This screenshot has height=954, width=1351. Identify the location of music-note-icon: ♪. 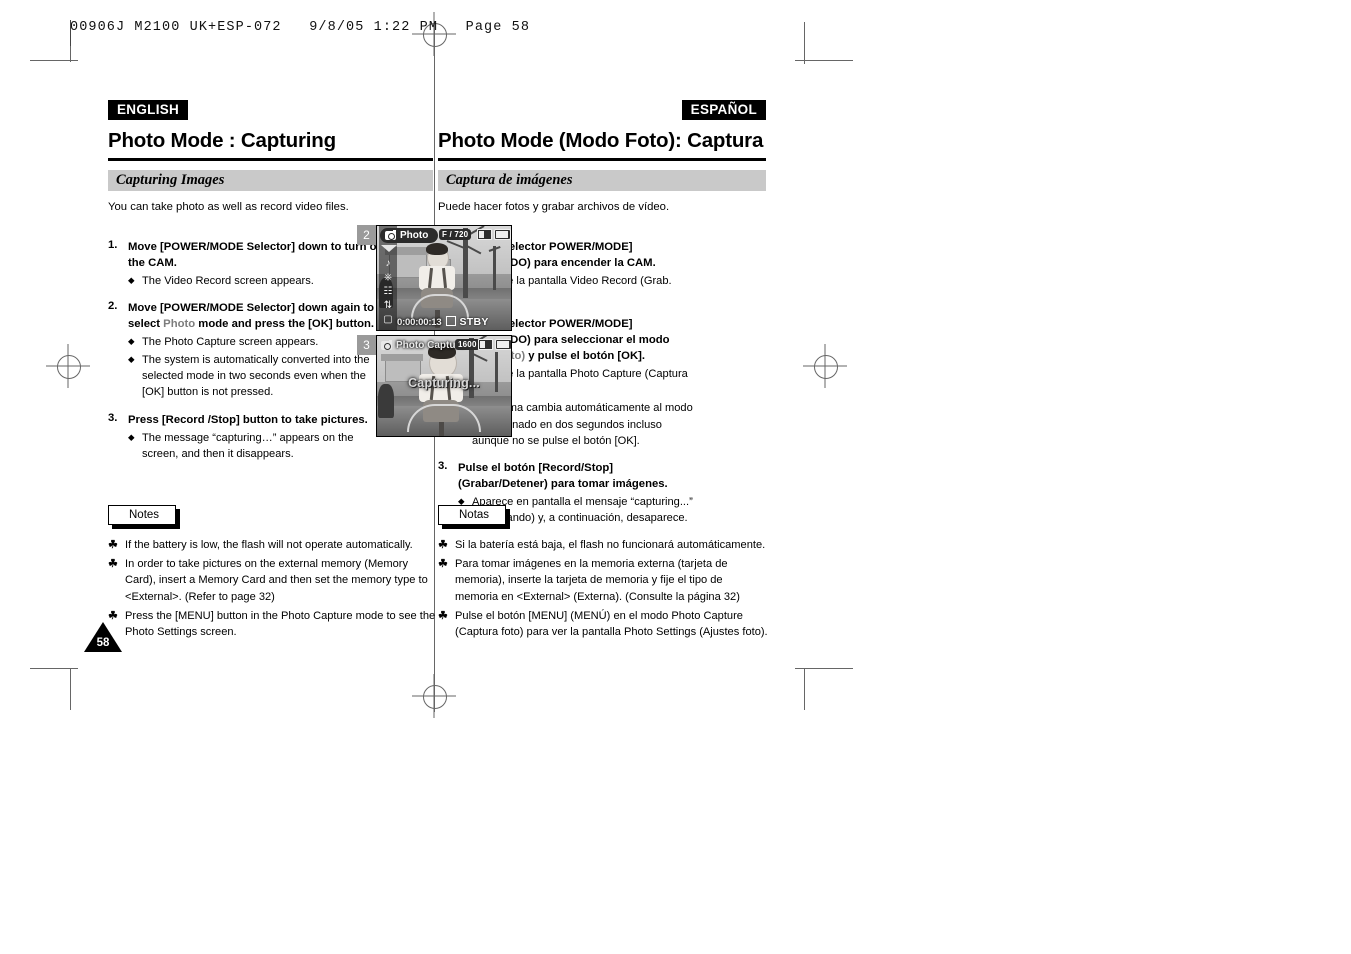
(388, 263).